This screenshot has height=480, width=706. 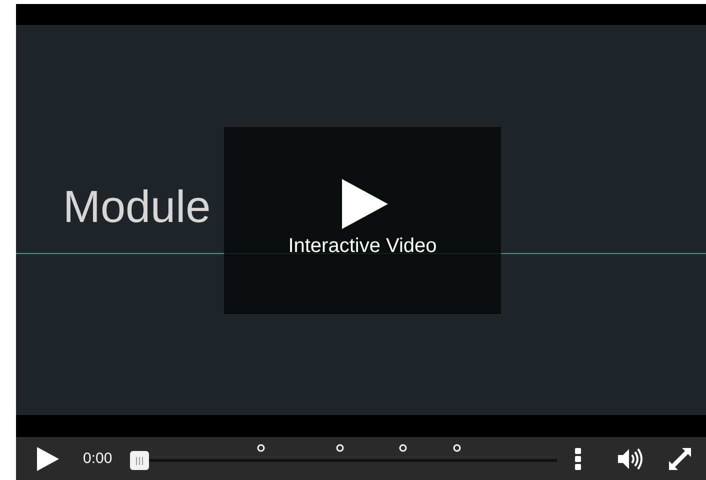 I want to click on slide-title: Module, so click(x=137, y=207).